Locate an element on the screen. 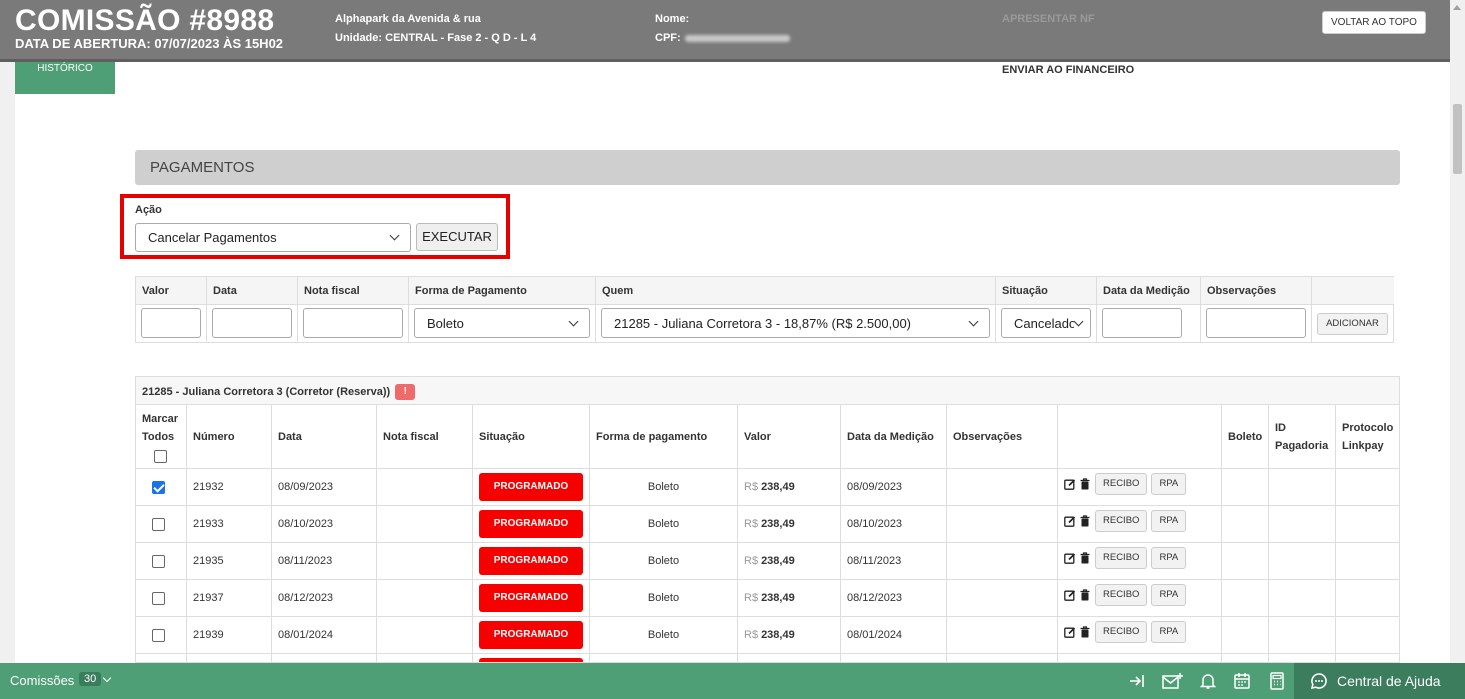  cell-obs is located at coordinates (1002, 487).